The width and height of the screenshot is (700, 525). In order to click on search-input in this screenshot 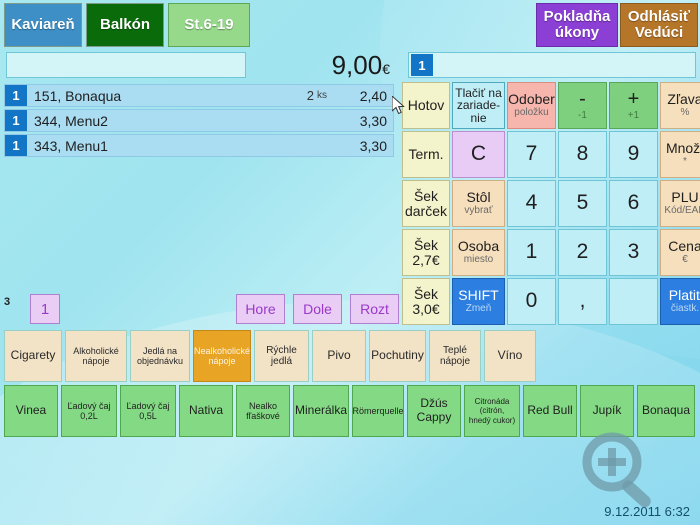, I will do `click(126, 65)`.